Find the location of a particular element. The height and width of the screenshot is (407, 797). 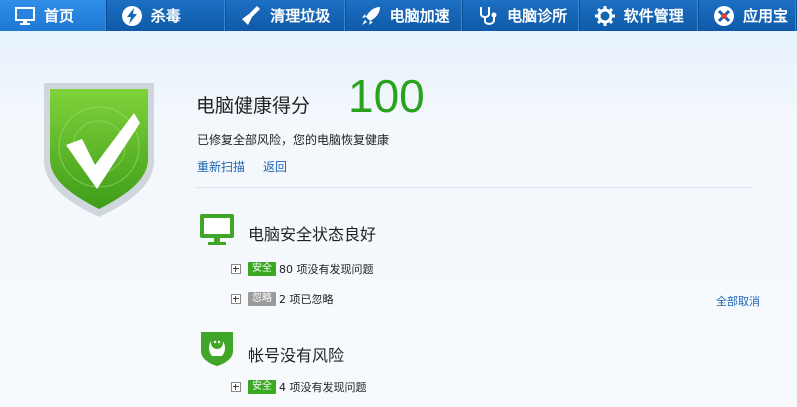

result-row: 忽略 2 项已忽略 is located at coordinates (282, 299).